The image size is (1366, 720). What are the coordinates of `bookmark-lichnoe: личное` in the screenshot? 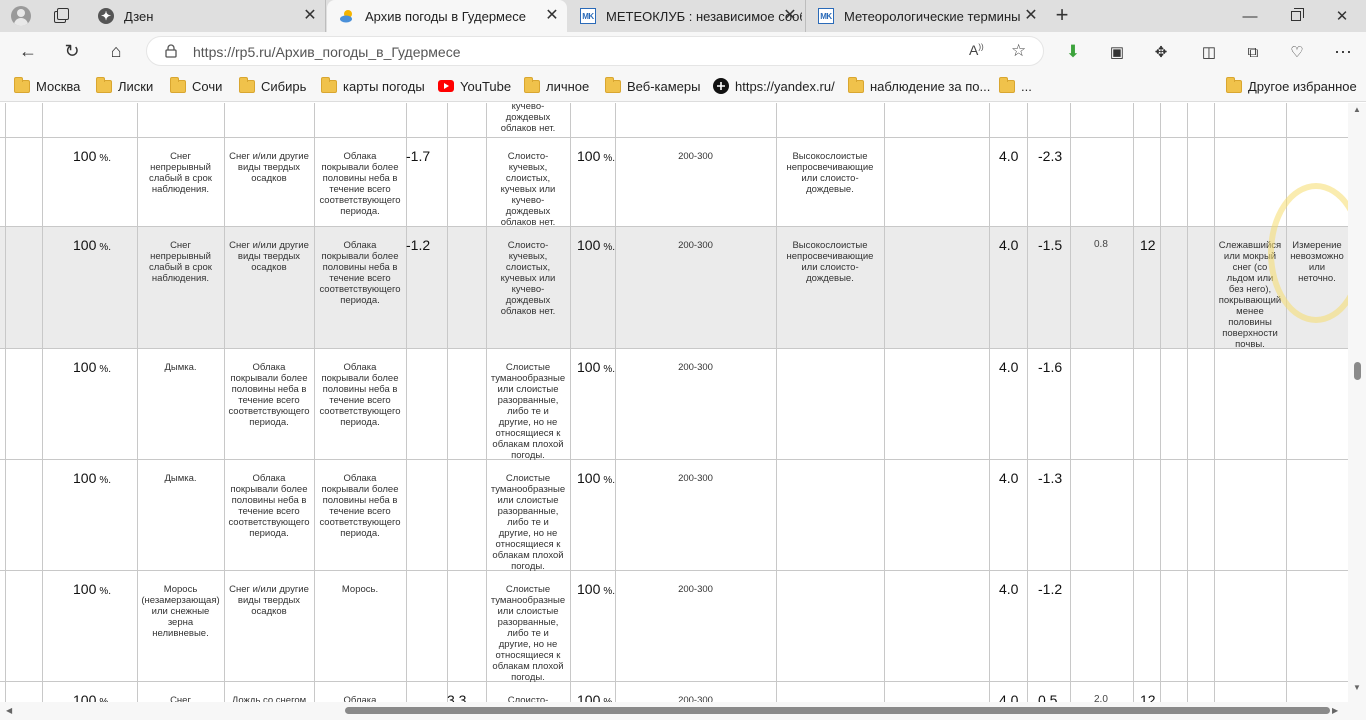 It's located at (556, 85).